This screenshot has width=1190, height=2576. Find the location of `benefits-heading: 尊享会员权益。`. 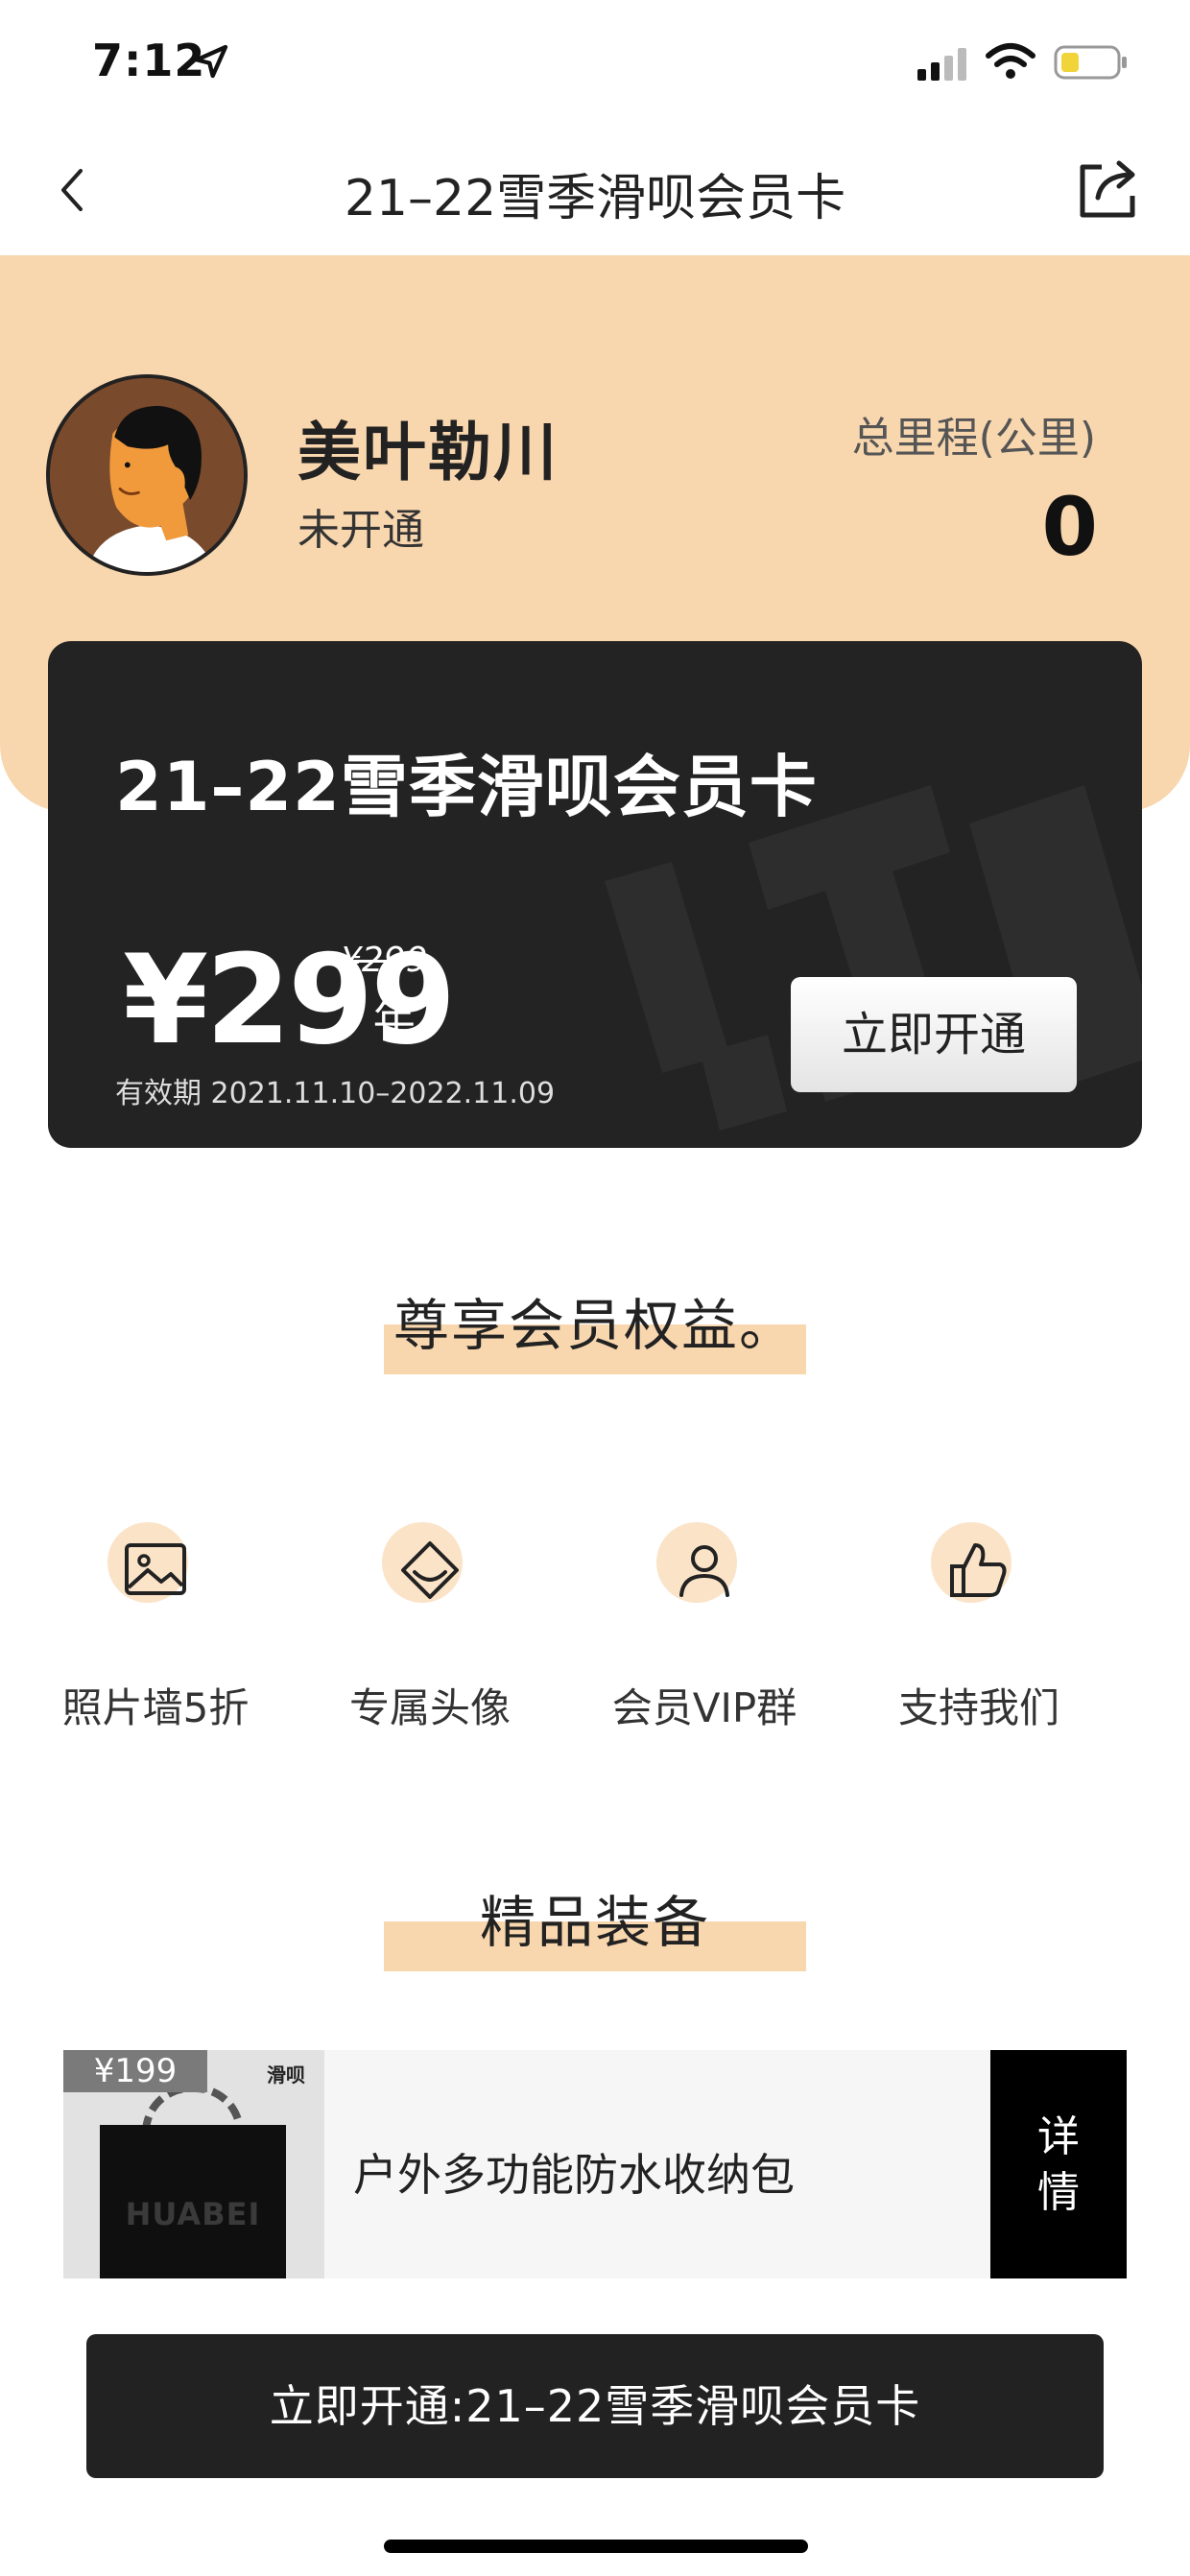

benefits-heading: 尊享会员权益。 is located at coordinates (595, 1333).